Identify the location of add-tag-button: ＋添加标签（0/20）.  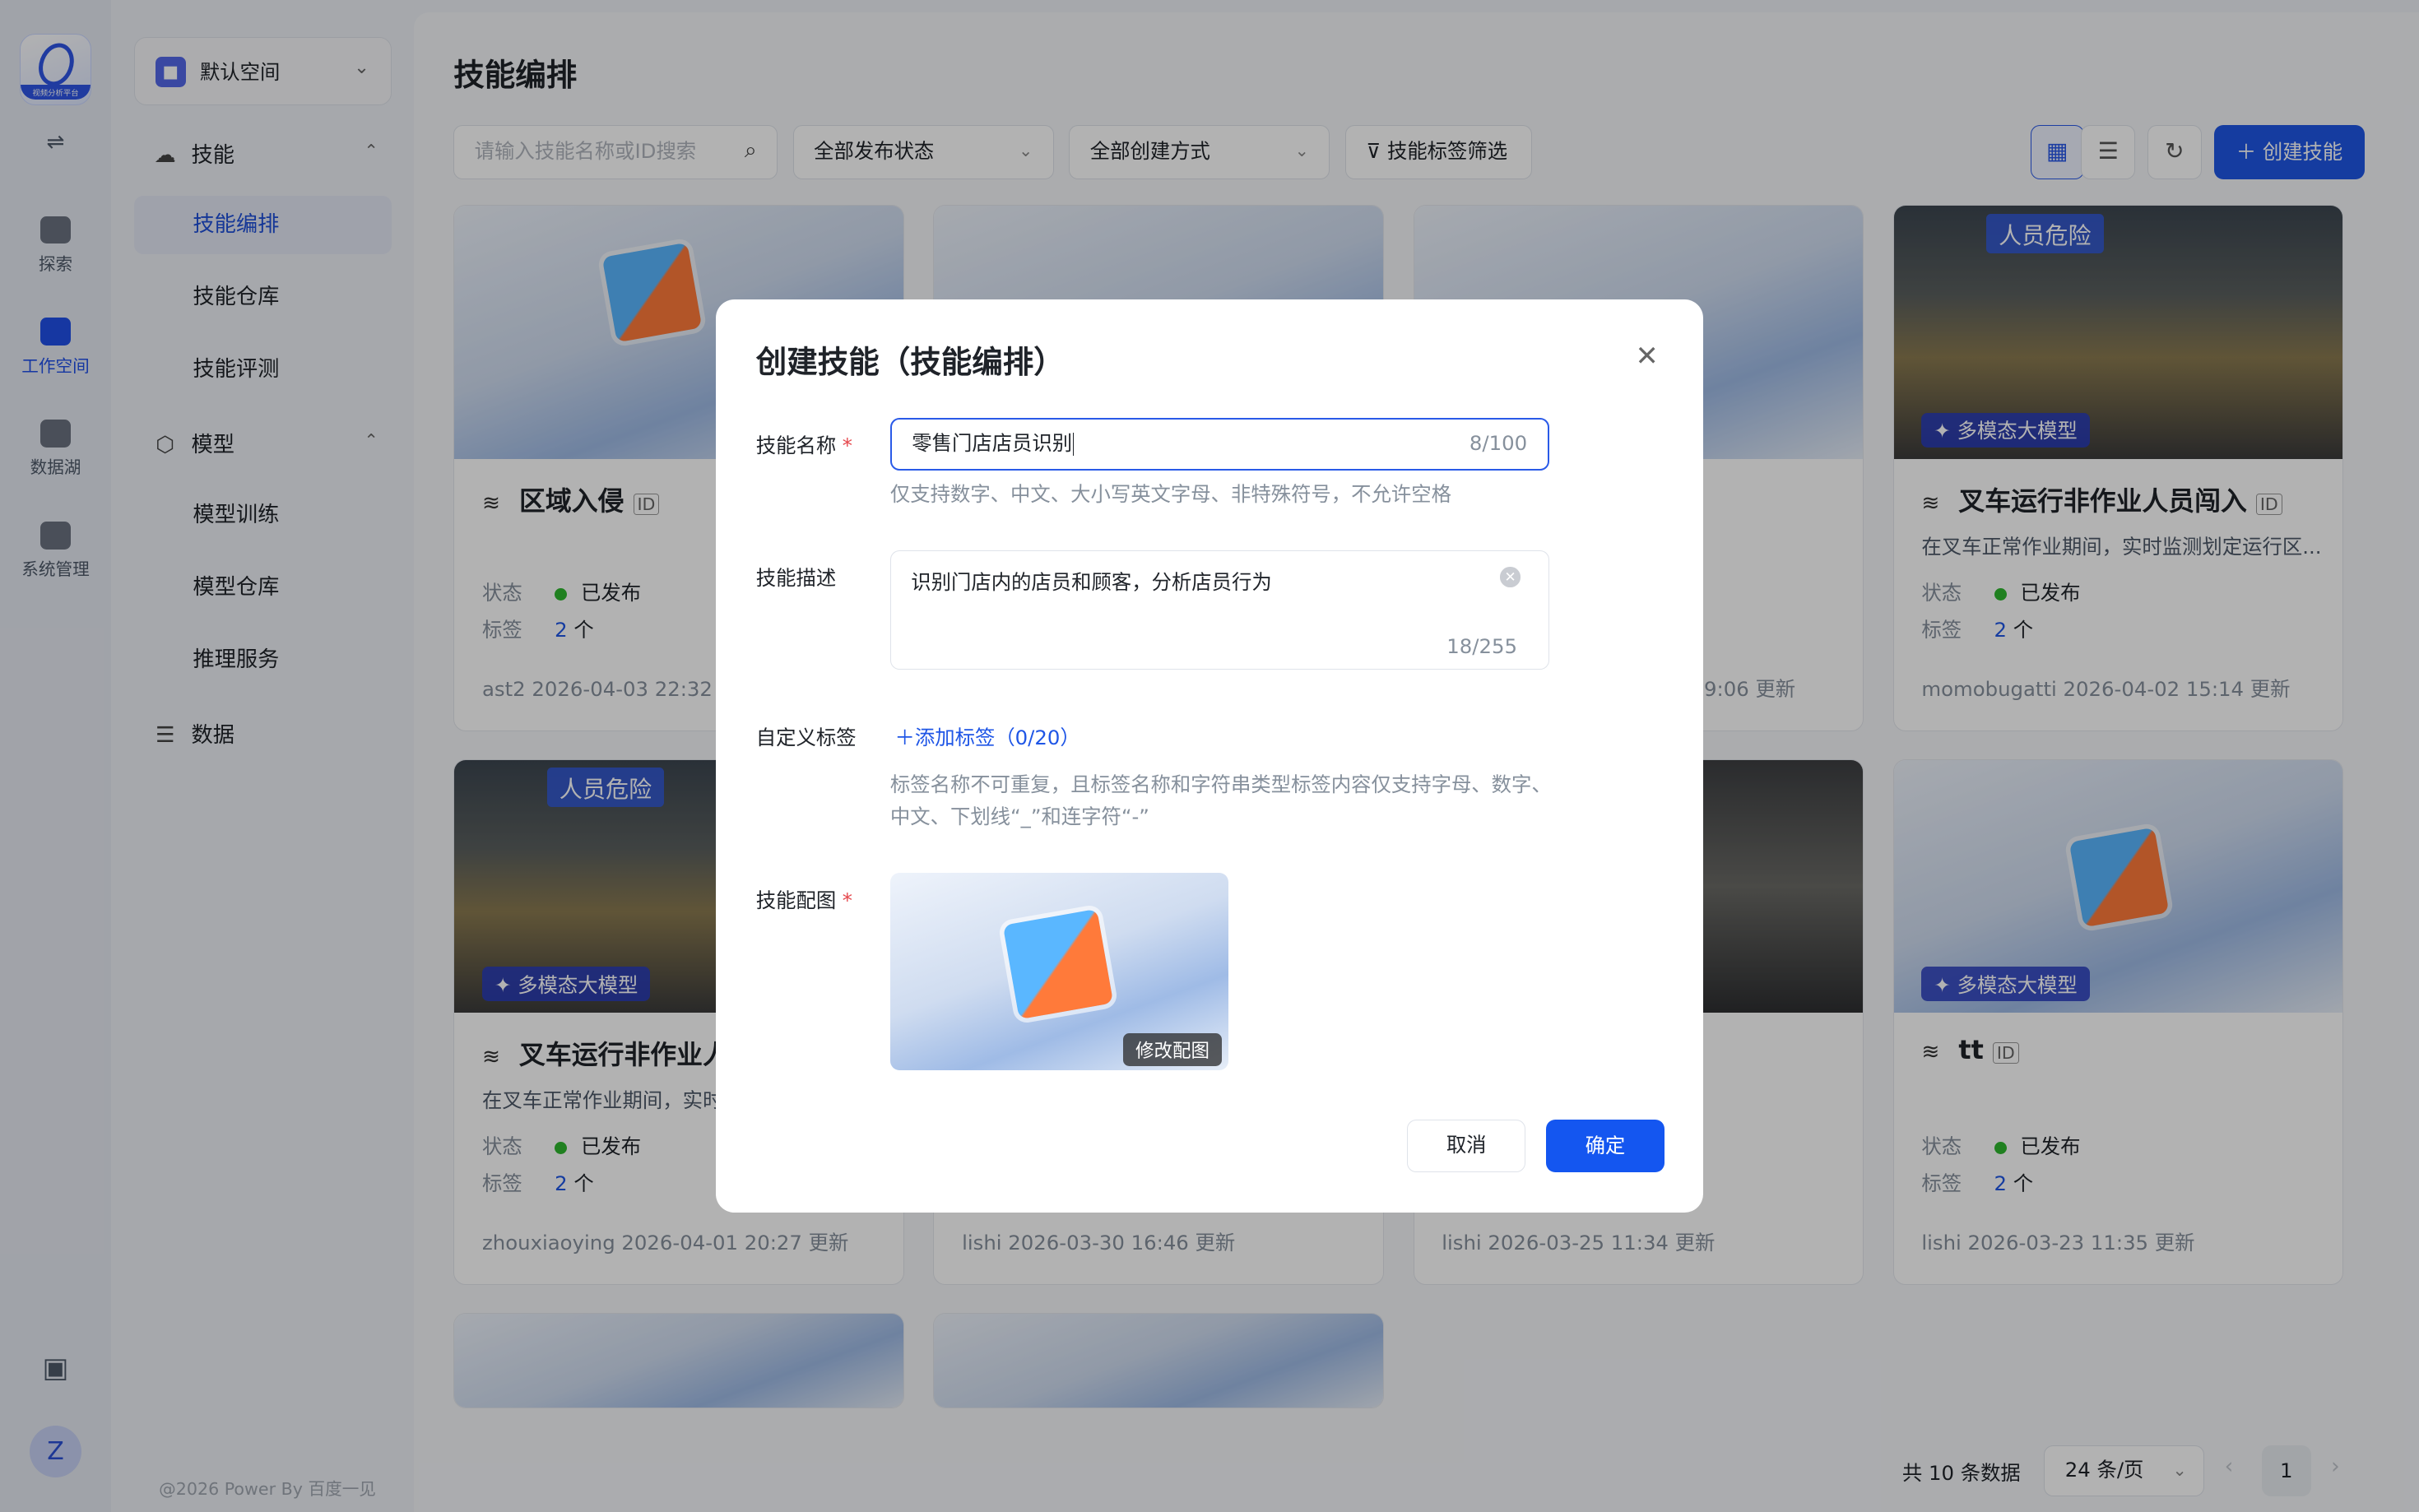
(987, 736).